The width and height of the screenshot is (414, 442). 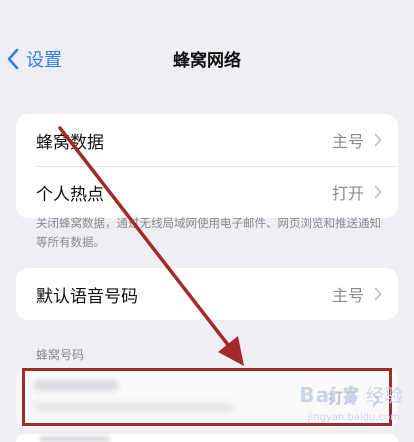 I want to click on baidu-watermark: Bai 经验, so click(x=351, y=395).